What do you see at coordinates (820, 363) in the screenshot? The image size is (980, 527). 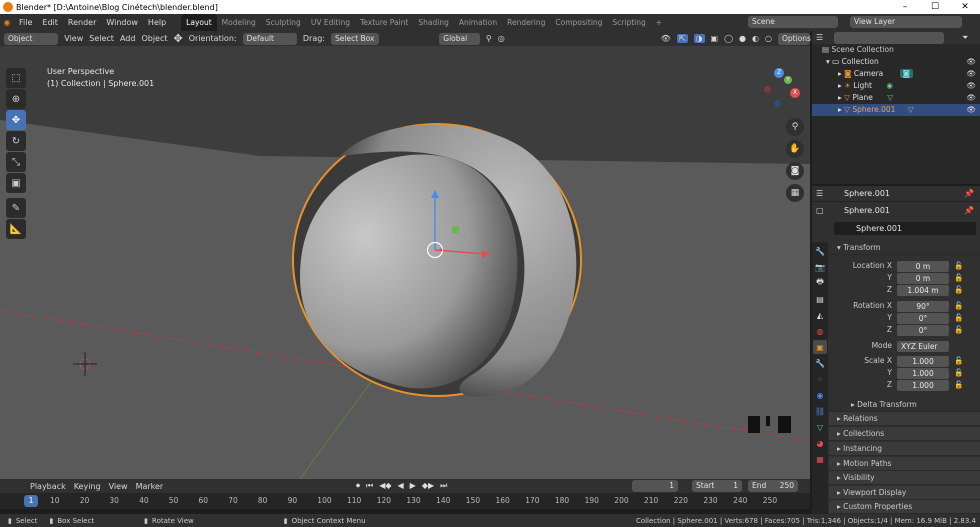 I see `modifier-tab-icon: 🔧` at bounding box center [820, 363].